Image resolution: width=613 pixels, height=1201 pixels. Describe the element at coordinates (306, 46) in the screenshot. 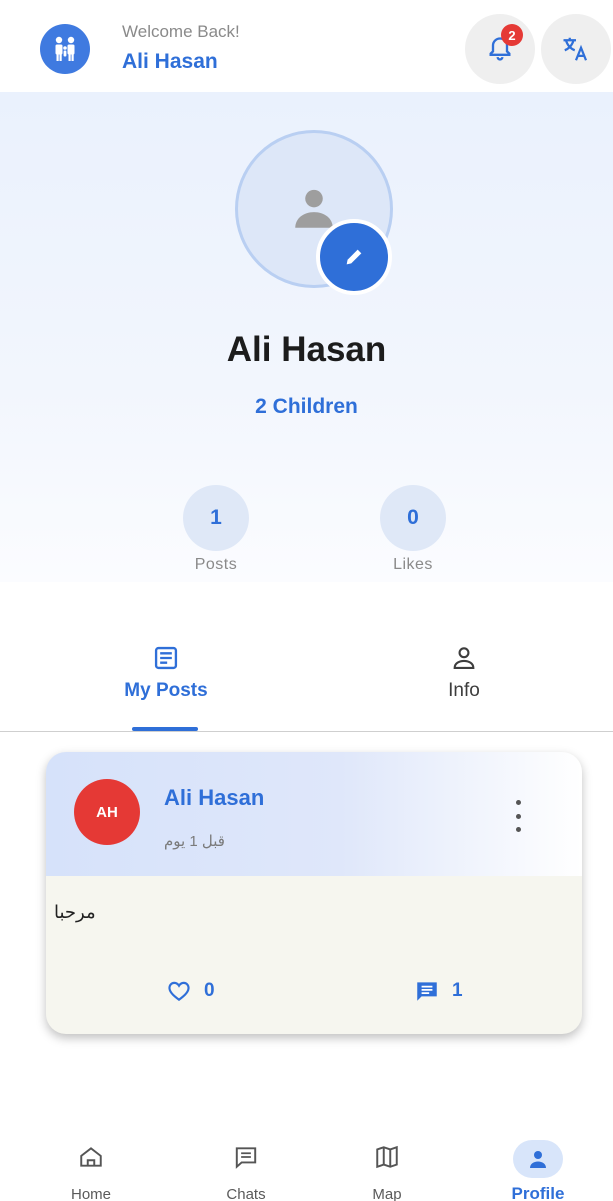

I see `top-bar: Welcome Back! Ali Hasan 2` at that location.